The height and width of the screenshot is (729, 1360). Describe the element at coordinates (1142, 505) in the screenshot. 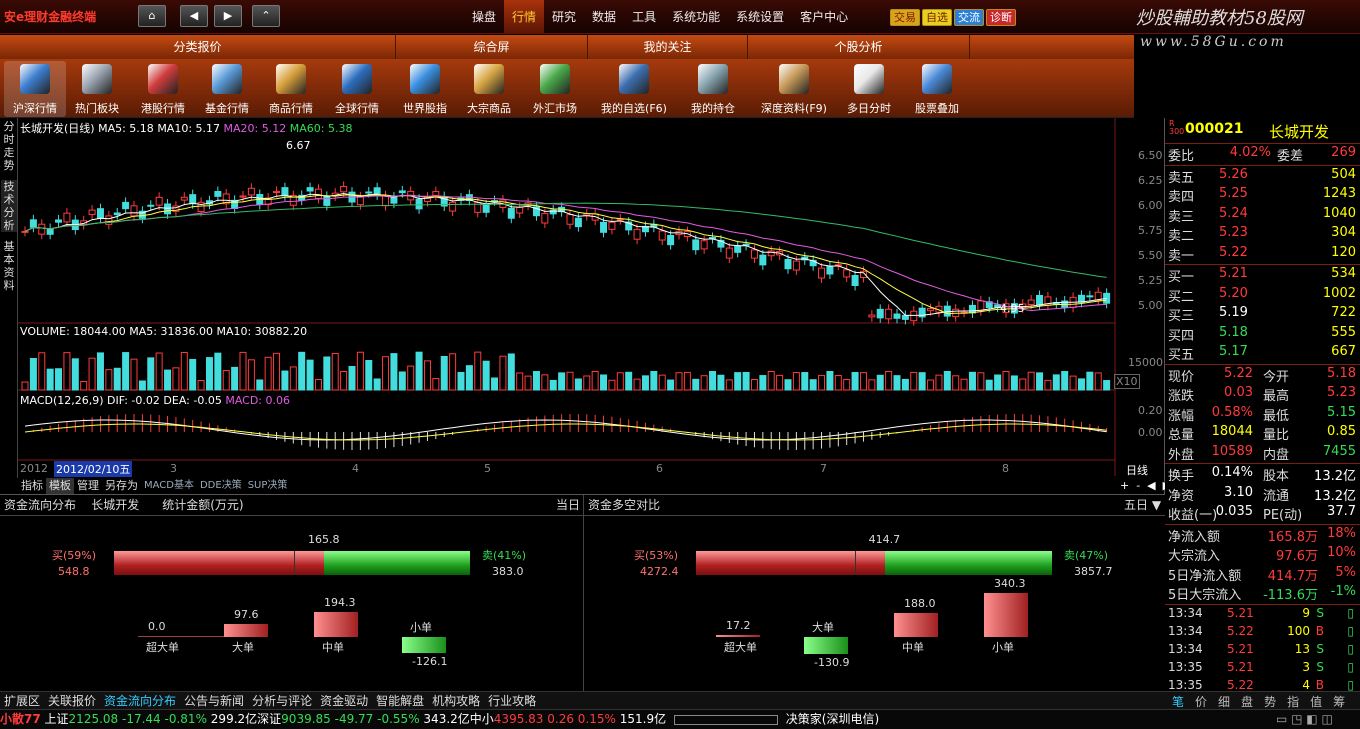

I see `fund-right-period: 五日 ▼` at that location.